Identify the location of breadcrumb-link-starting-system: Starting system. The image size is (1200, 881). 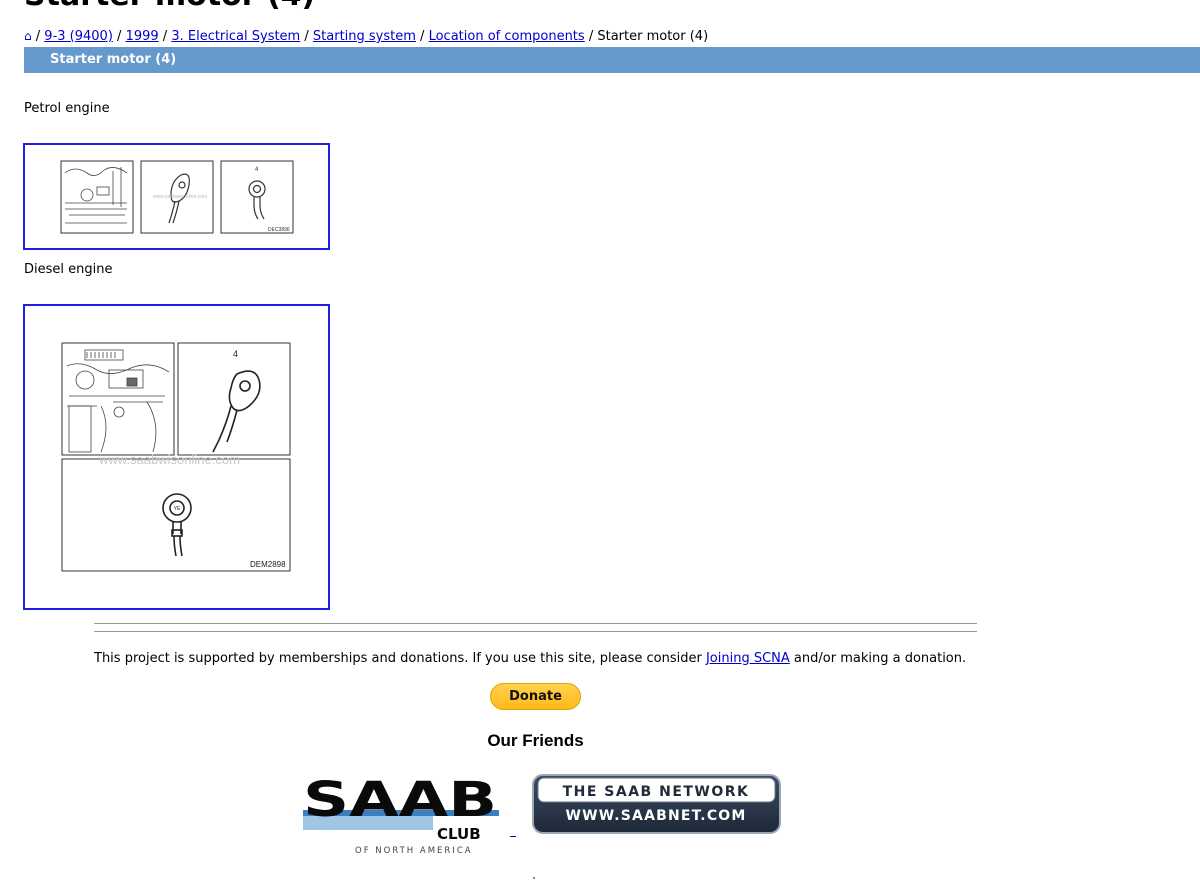
(364, 36).